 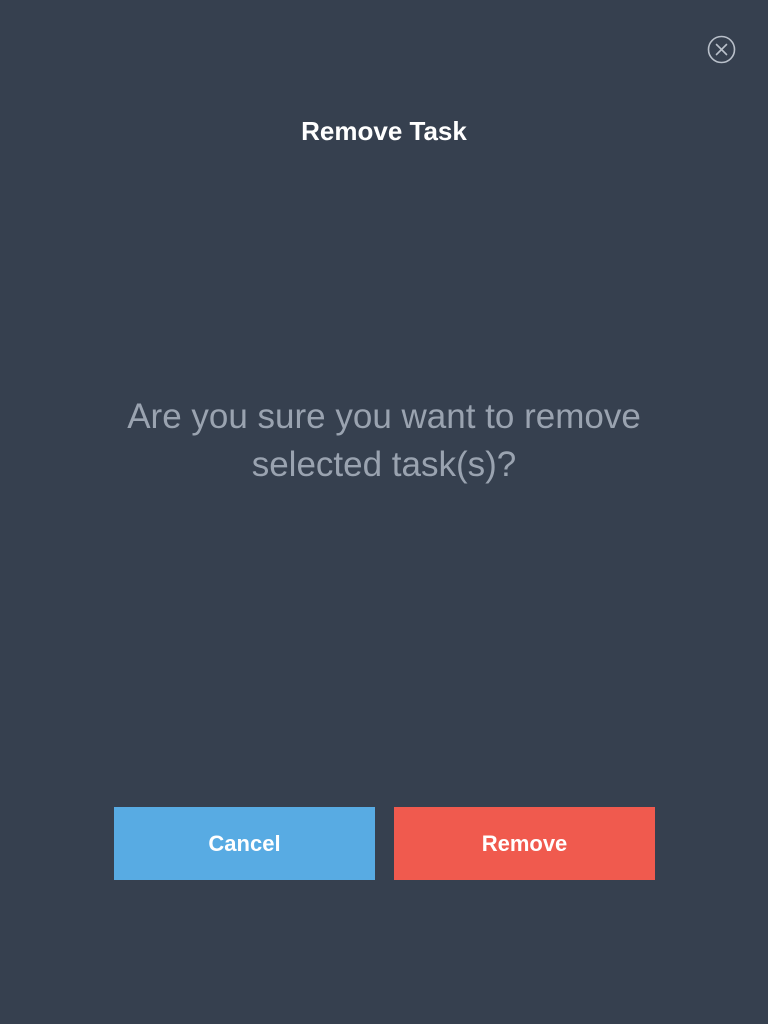 What do you see at coordinates (384, 131) in the screenshot?
I see `dialog-title: Remove Task` at bounding box center [384, 131].